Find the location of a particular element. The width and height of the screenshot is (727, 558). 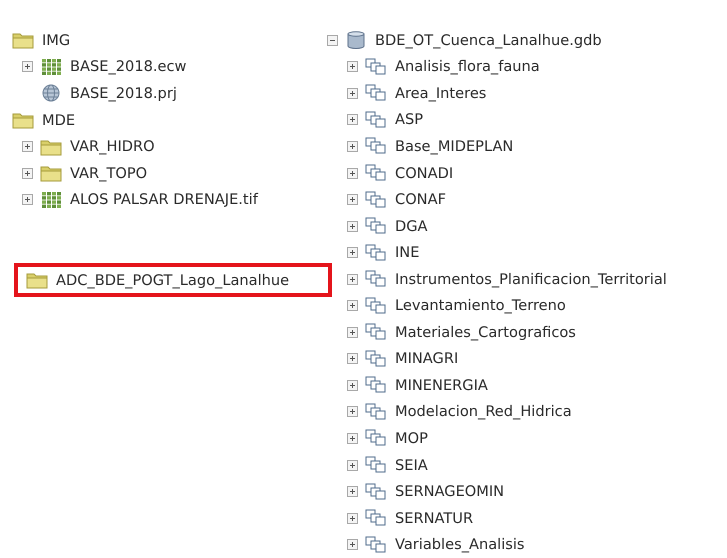

tree-item: MDE is located at coordinates (59, 120).